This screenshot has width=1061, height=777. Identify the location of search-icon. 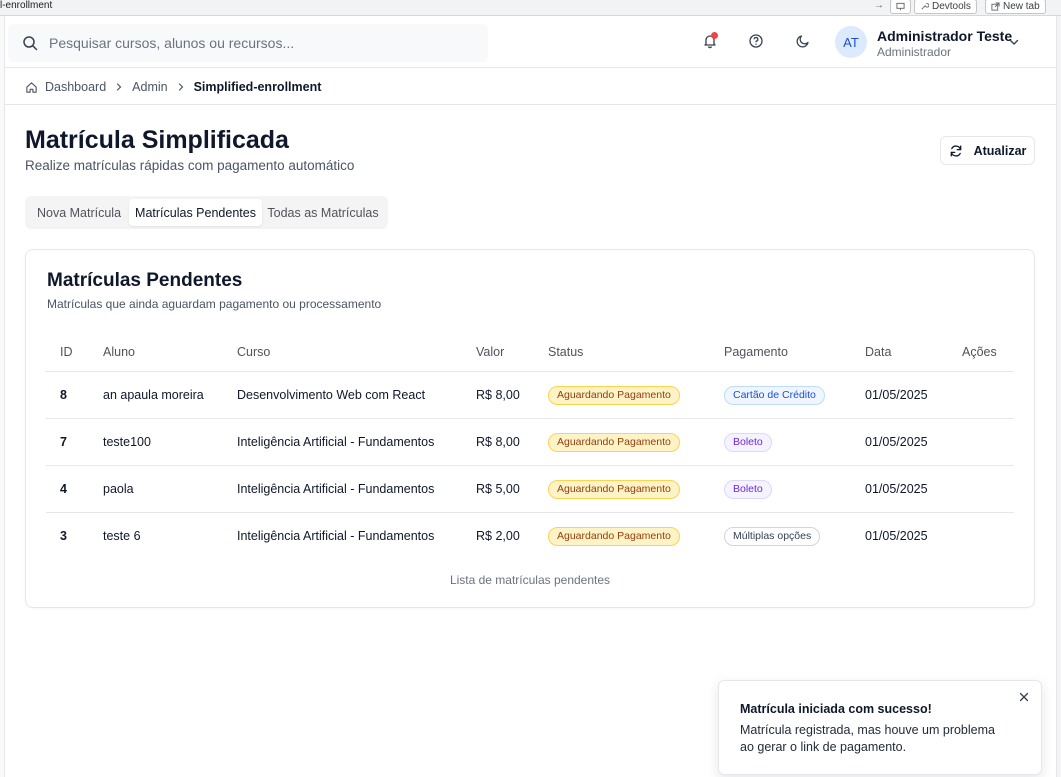
(30, 43).